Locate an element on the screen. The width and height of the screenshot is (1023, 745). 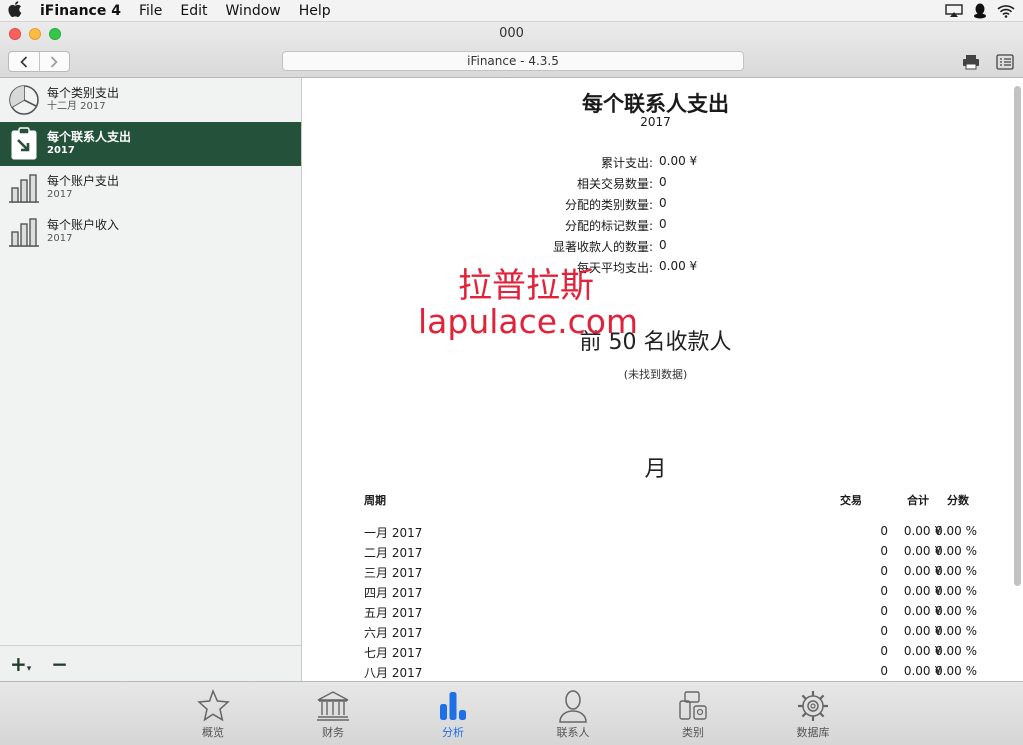
column-header-period: 周期 is located at coordinates (375, 500).